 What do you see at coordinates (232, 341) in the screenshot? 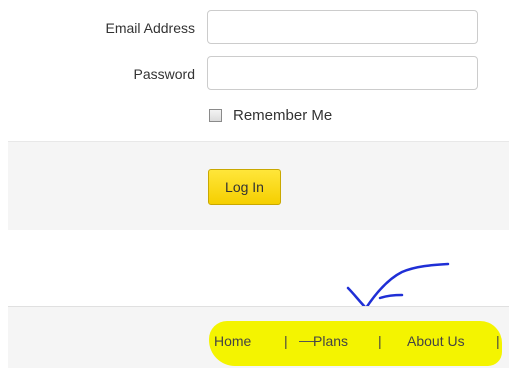
I see `footer-link-home: Home` at bounding box center [232, 341].